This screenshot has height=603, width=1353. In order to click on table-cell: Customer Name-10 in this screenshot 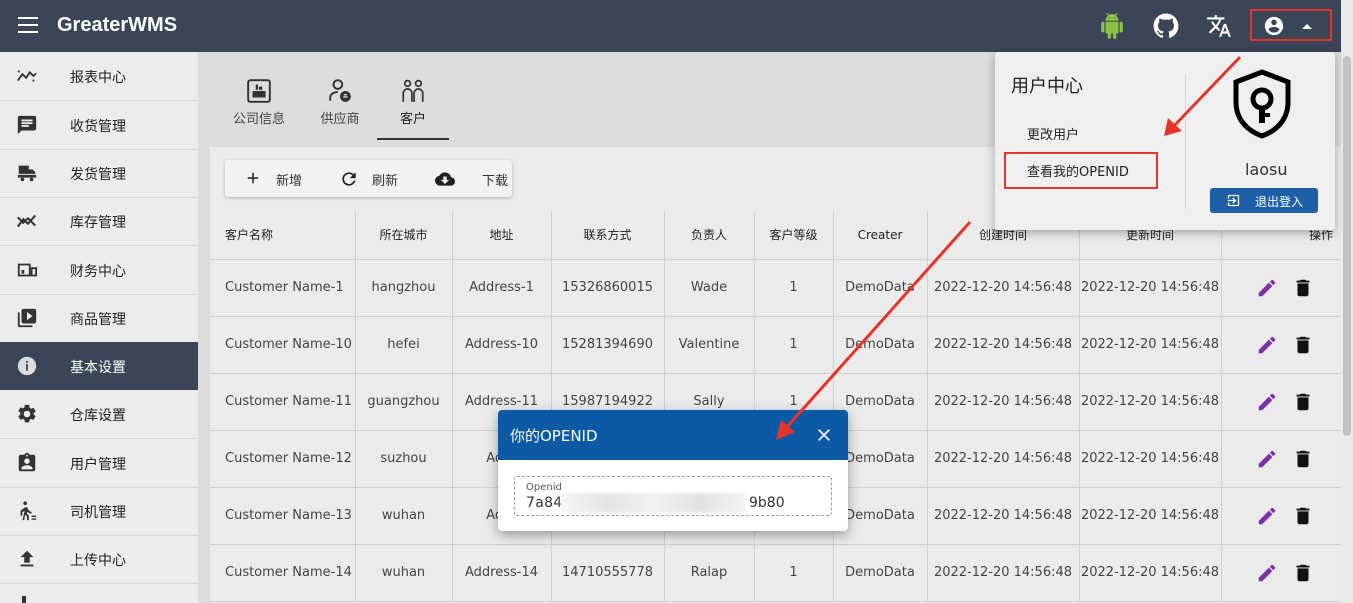, I will do `click(283, 345)`.